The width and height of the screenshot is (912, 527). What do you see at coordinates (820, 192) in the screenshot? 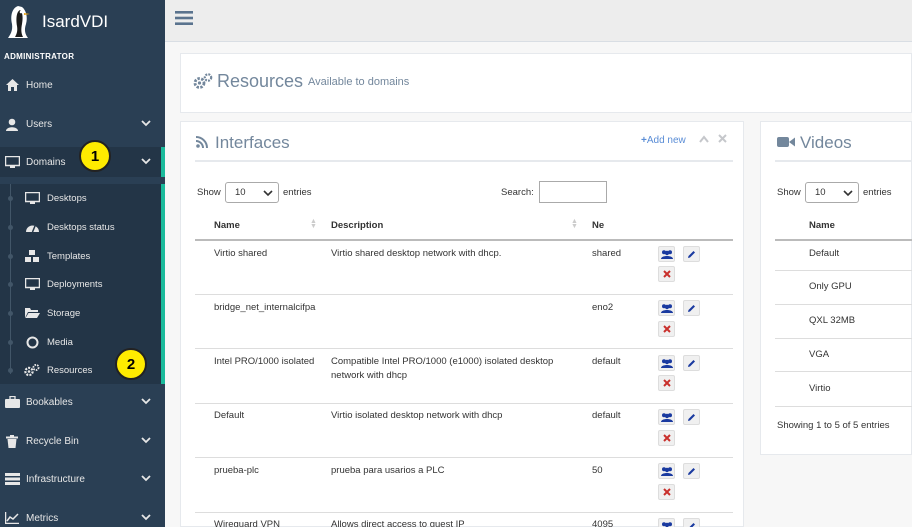
I see `page-length-value: 10` at bounding box center [820, 192].